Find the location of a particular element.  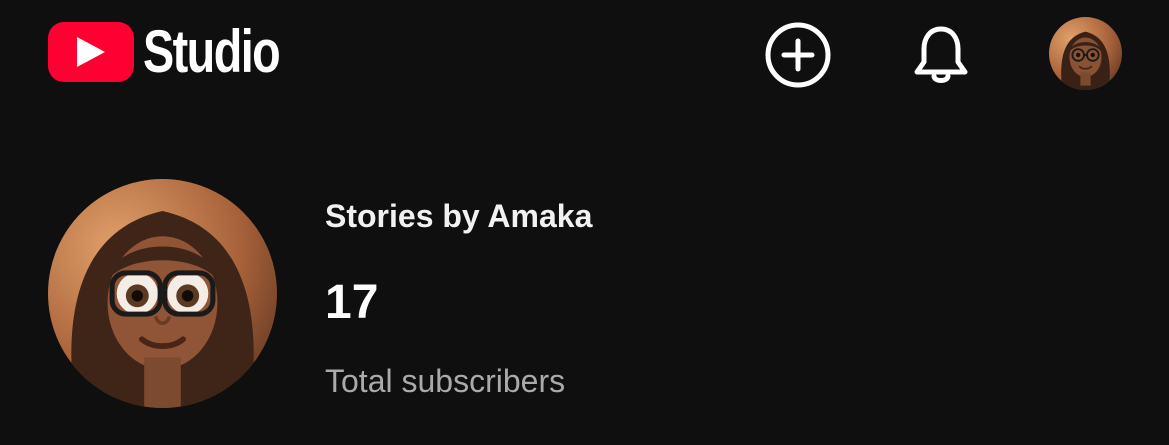

youtube-play-icon is located at coordinates (91, 52).